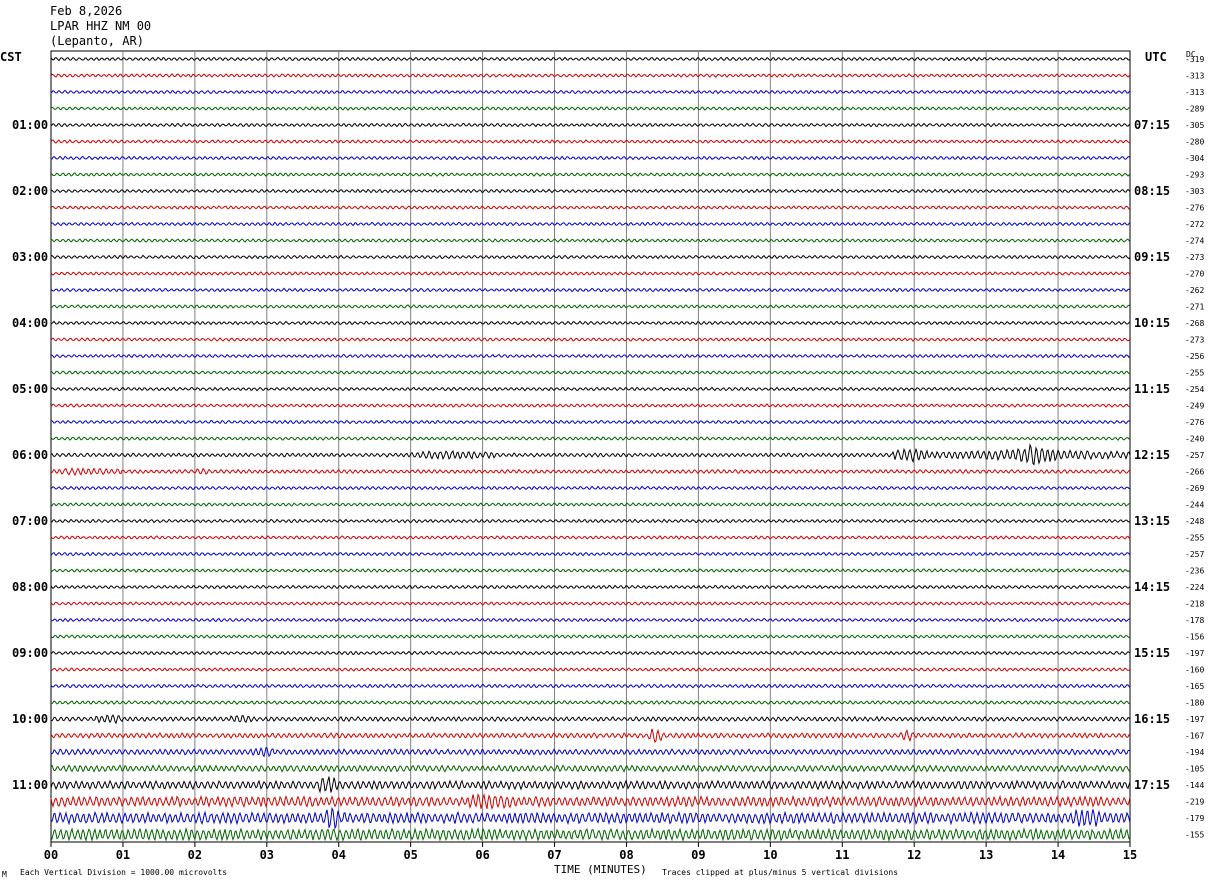  Describe the element at coordinates (1194, 290) in the screenshot. I see `dc-offset-label: -262` at that location.